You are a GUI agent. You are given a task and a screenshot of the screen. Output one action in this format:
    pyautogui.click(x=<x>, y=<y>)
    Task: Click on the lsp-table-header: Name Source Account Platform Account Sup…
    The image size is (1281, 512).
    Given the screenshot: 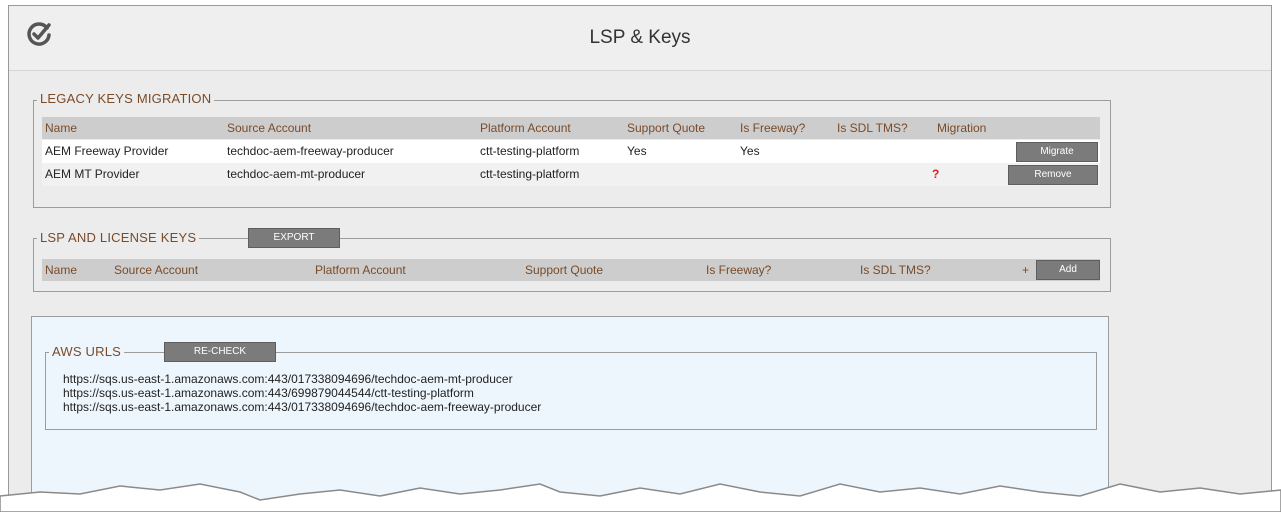 What is the action you would take?
    pyautogui.click(x=571, y=270)
    